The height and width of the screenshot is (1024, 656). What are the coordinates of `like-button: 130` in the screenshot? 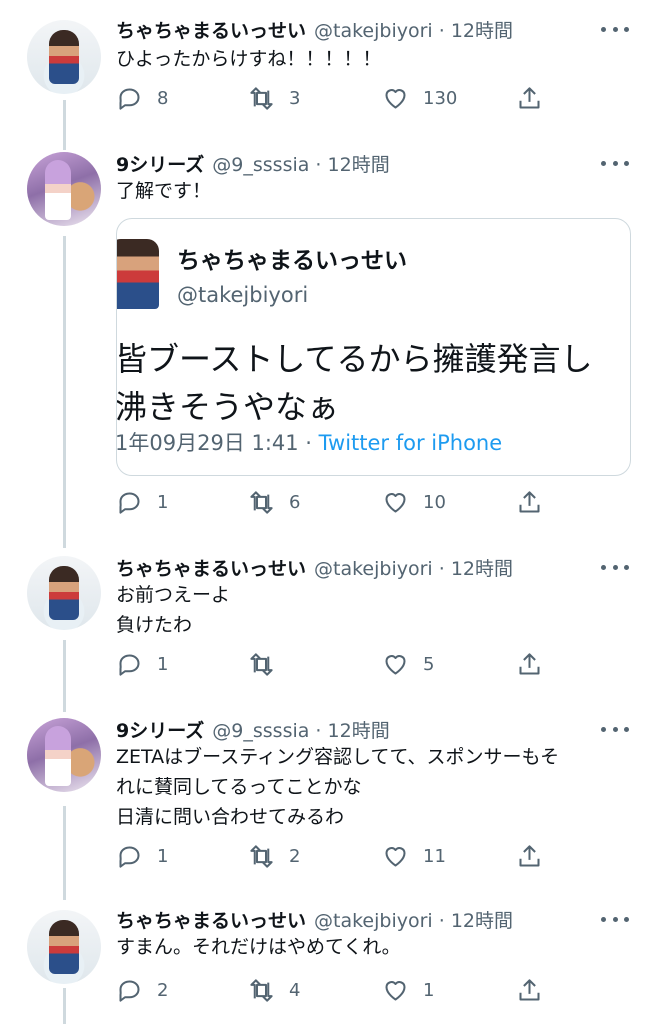 It's located at (419, 98).